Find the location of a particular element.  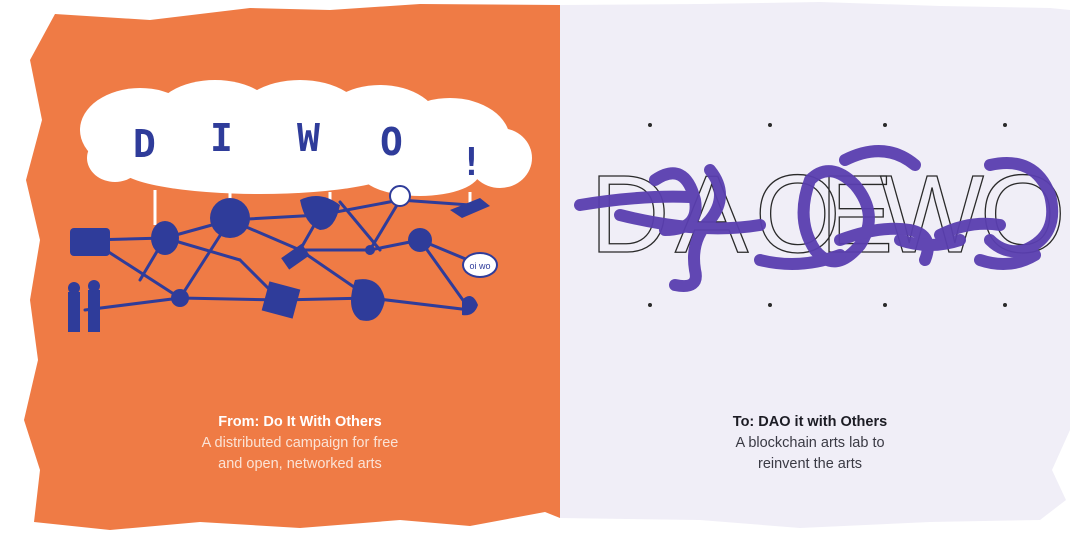

right-caption-line-1: A blockchain arts lab to is located at coordinates (810, 443).